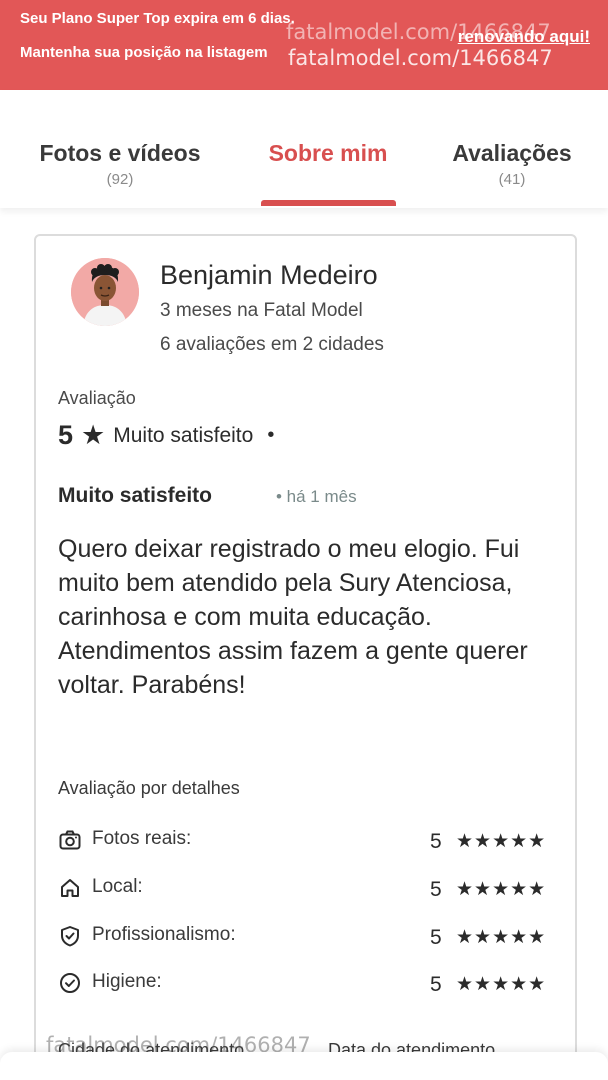 The height and width of the screenshot is (1080, 608). What do you see at coordinates (183, 435) in the screenshot?
I see `rating-text: Muito satisfeito` at bounding box center [183, 435].